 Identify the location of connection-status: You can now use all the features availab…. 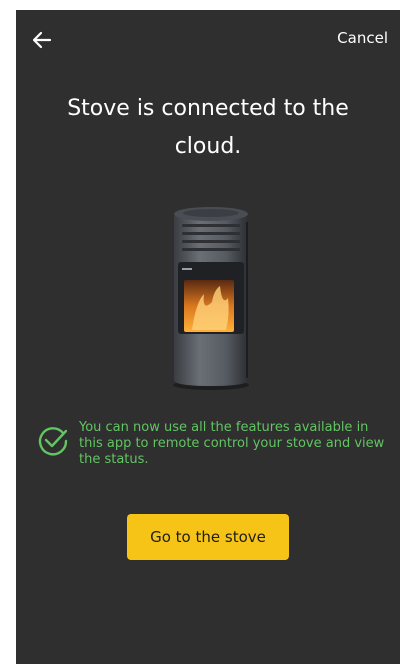
(211, 444).